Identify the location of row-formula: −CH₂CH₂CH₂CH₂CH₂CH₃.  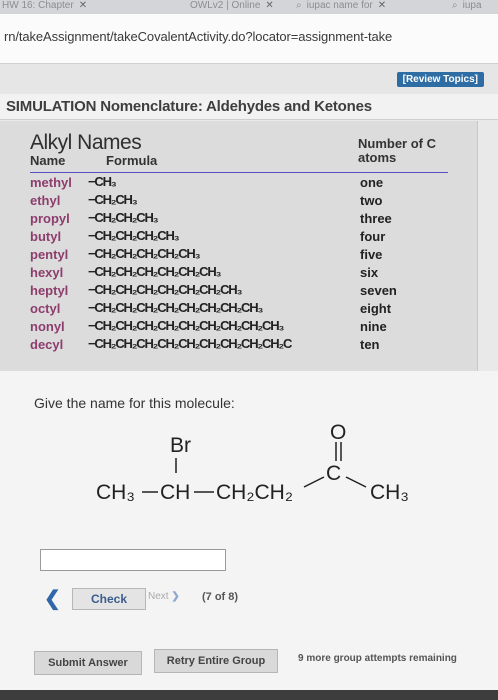
(155, 271).